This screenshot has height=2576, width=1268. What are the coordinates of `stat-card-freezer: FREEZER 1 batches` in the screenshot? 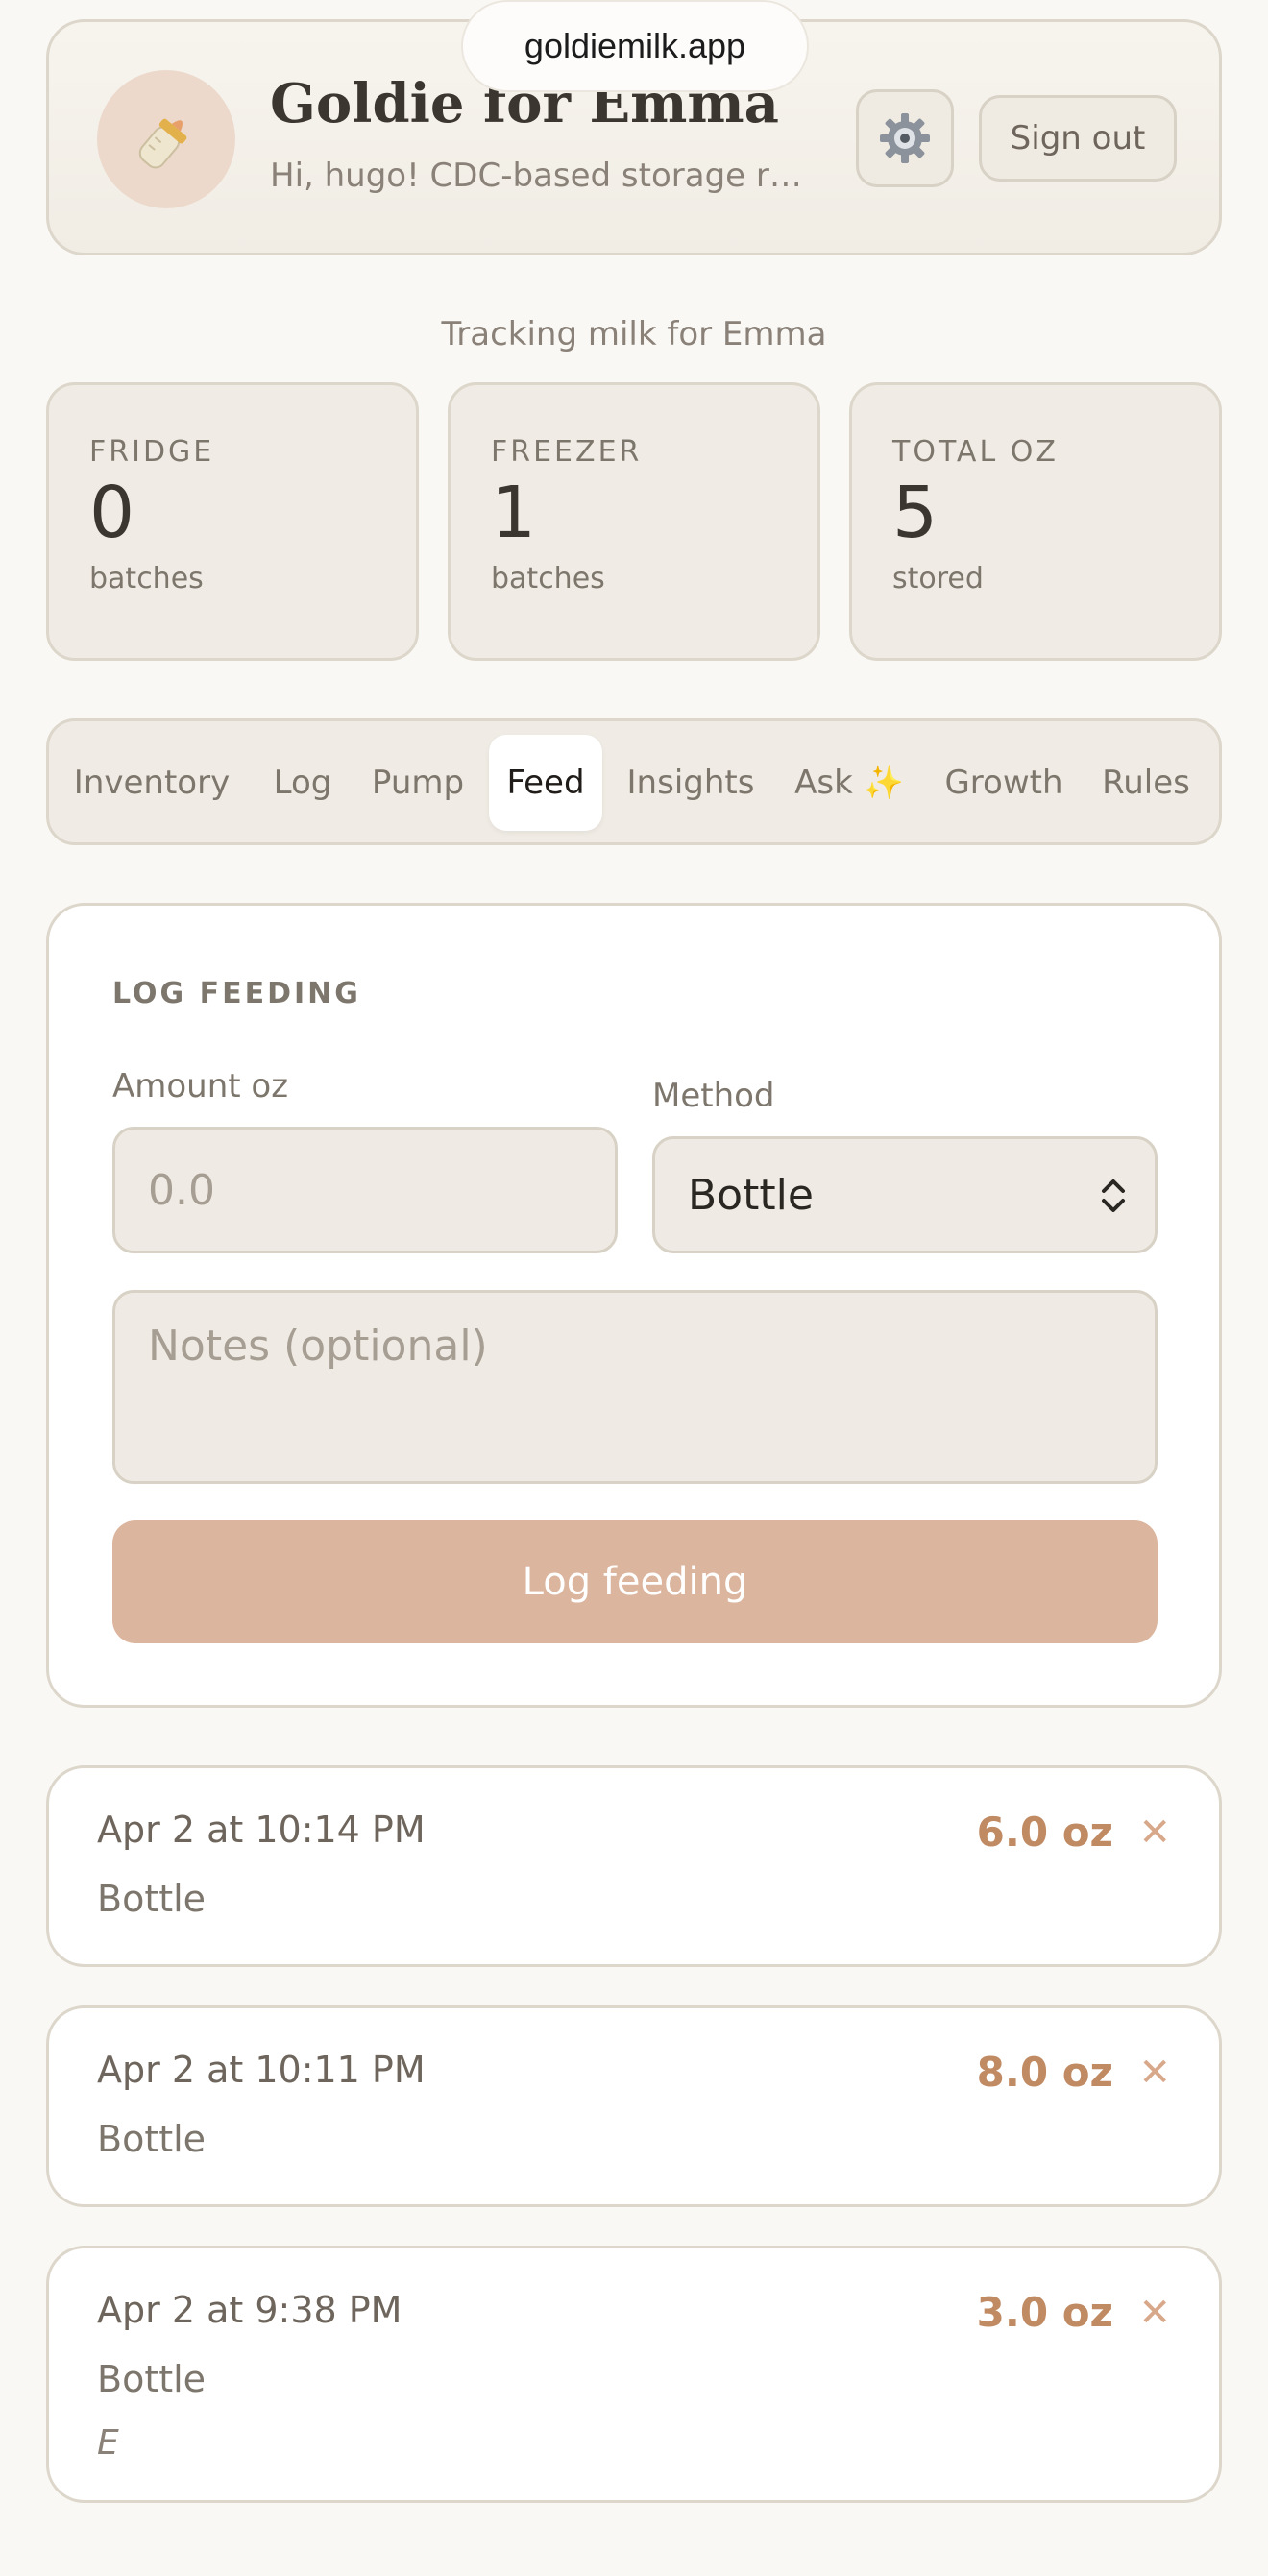 It's located at (634, 521).